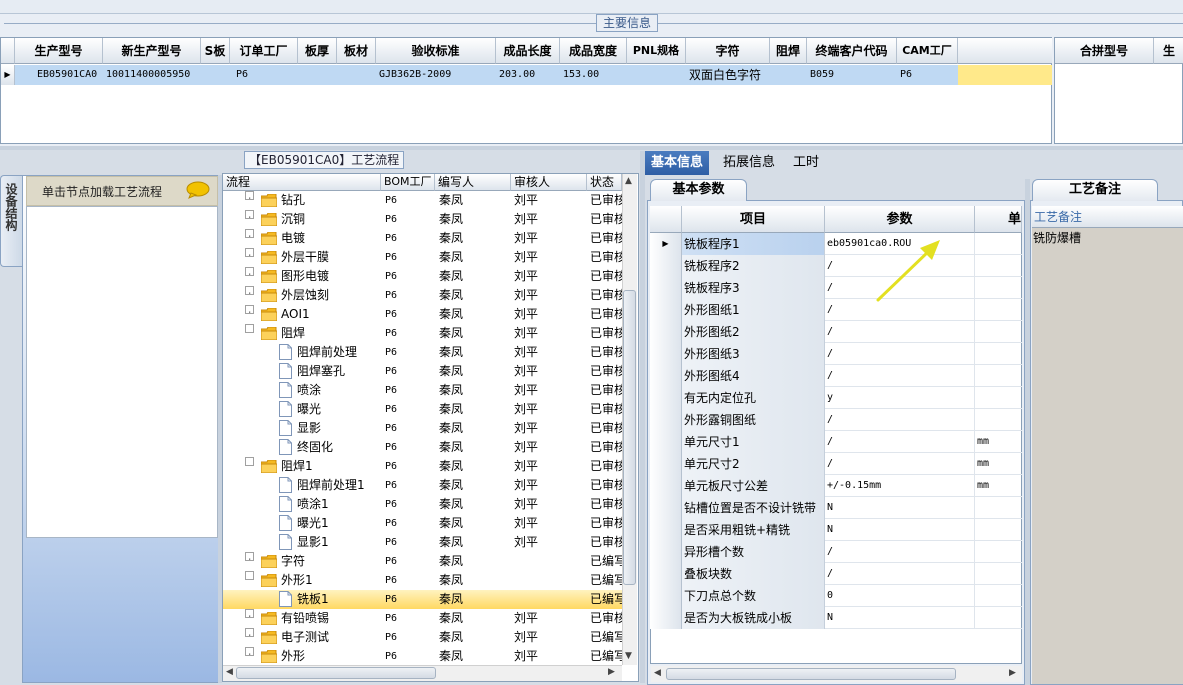 The width and height of the screenshot is (1183, 685). Describe the element at coordinates (422, 333) in the screenshot. I see `tree-row: − 阻焊 P6 秦凤 刘平 已审核` at that location.